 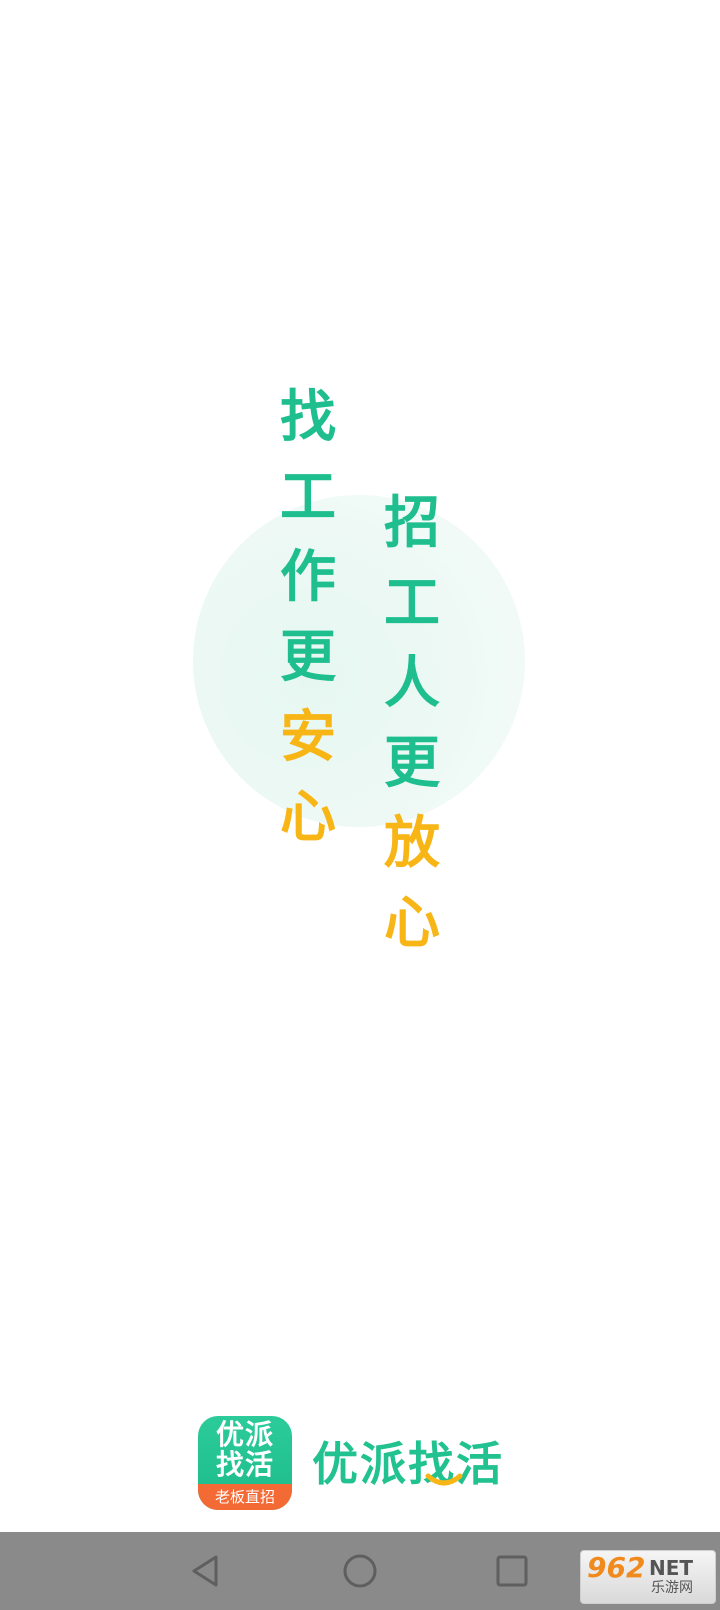 I want to click on slogan-char: 作, so click(x=308, y=577).